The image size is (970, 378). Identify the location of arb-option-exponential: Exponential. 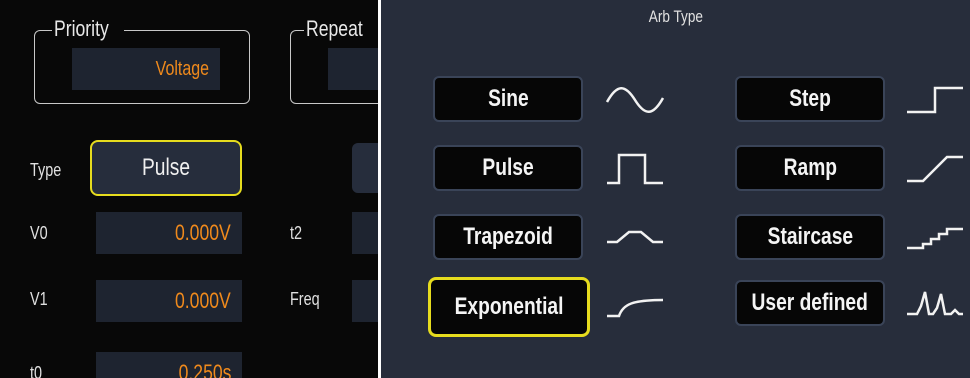
(509, 307).